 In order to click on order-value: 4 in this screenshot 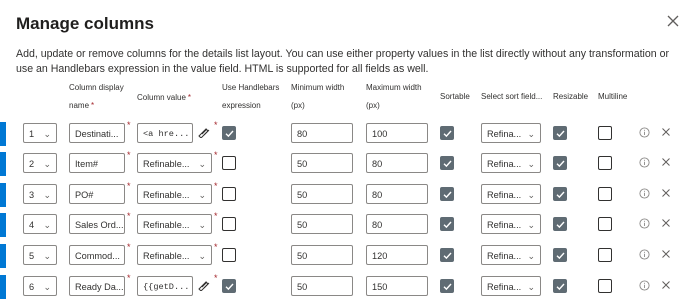, I will do `click(32, 225)`.